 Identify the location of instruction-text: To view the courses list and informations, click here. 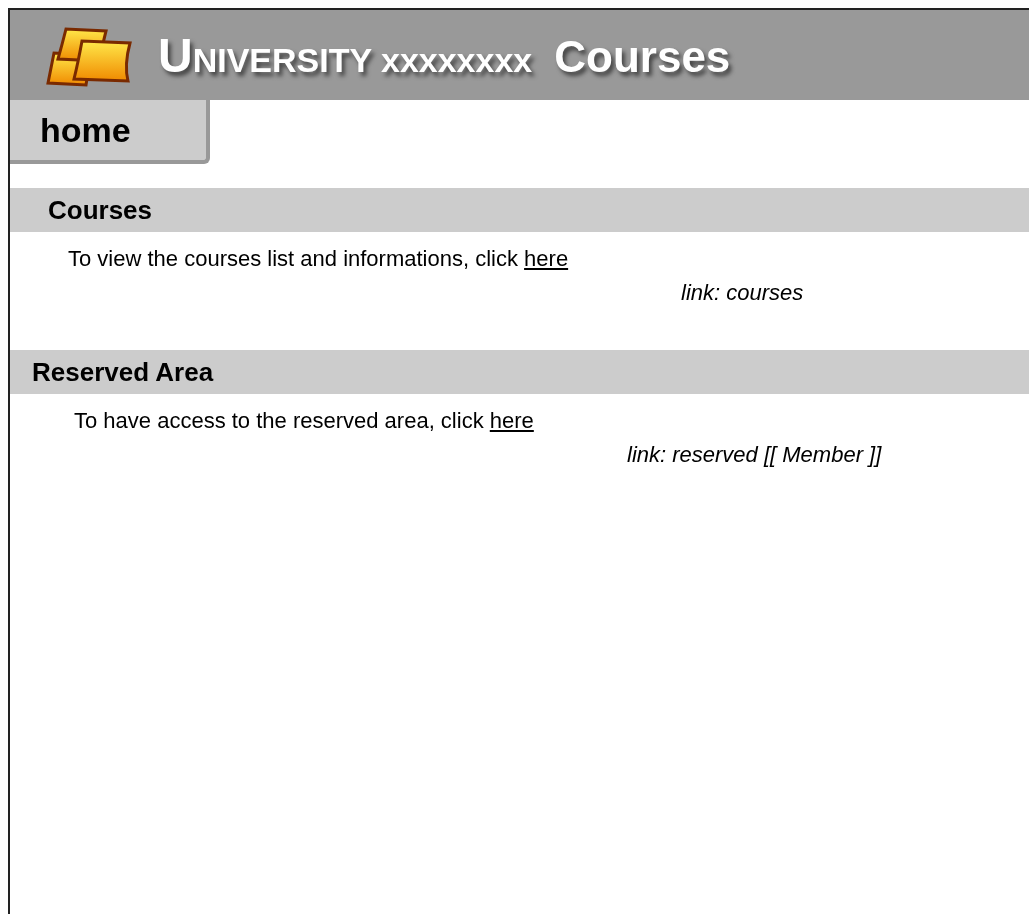
(318, 259).